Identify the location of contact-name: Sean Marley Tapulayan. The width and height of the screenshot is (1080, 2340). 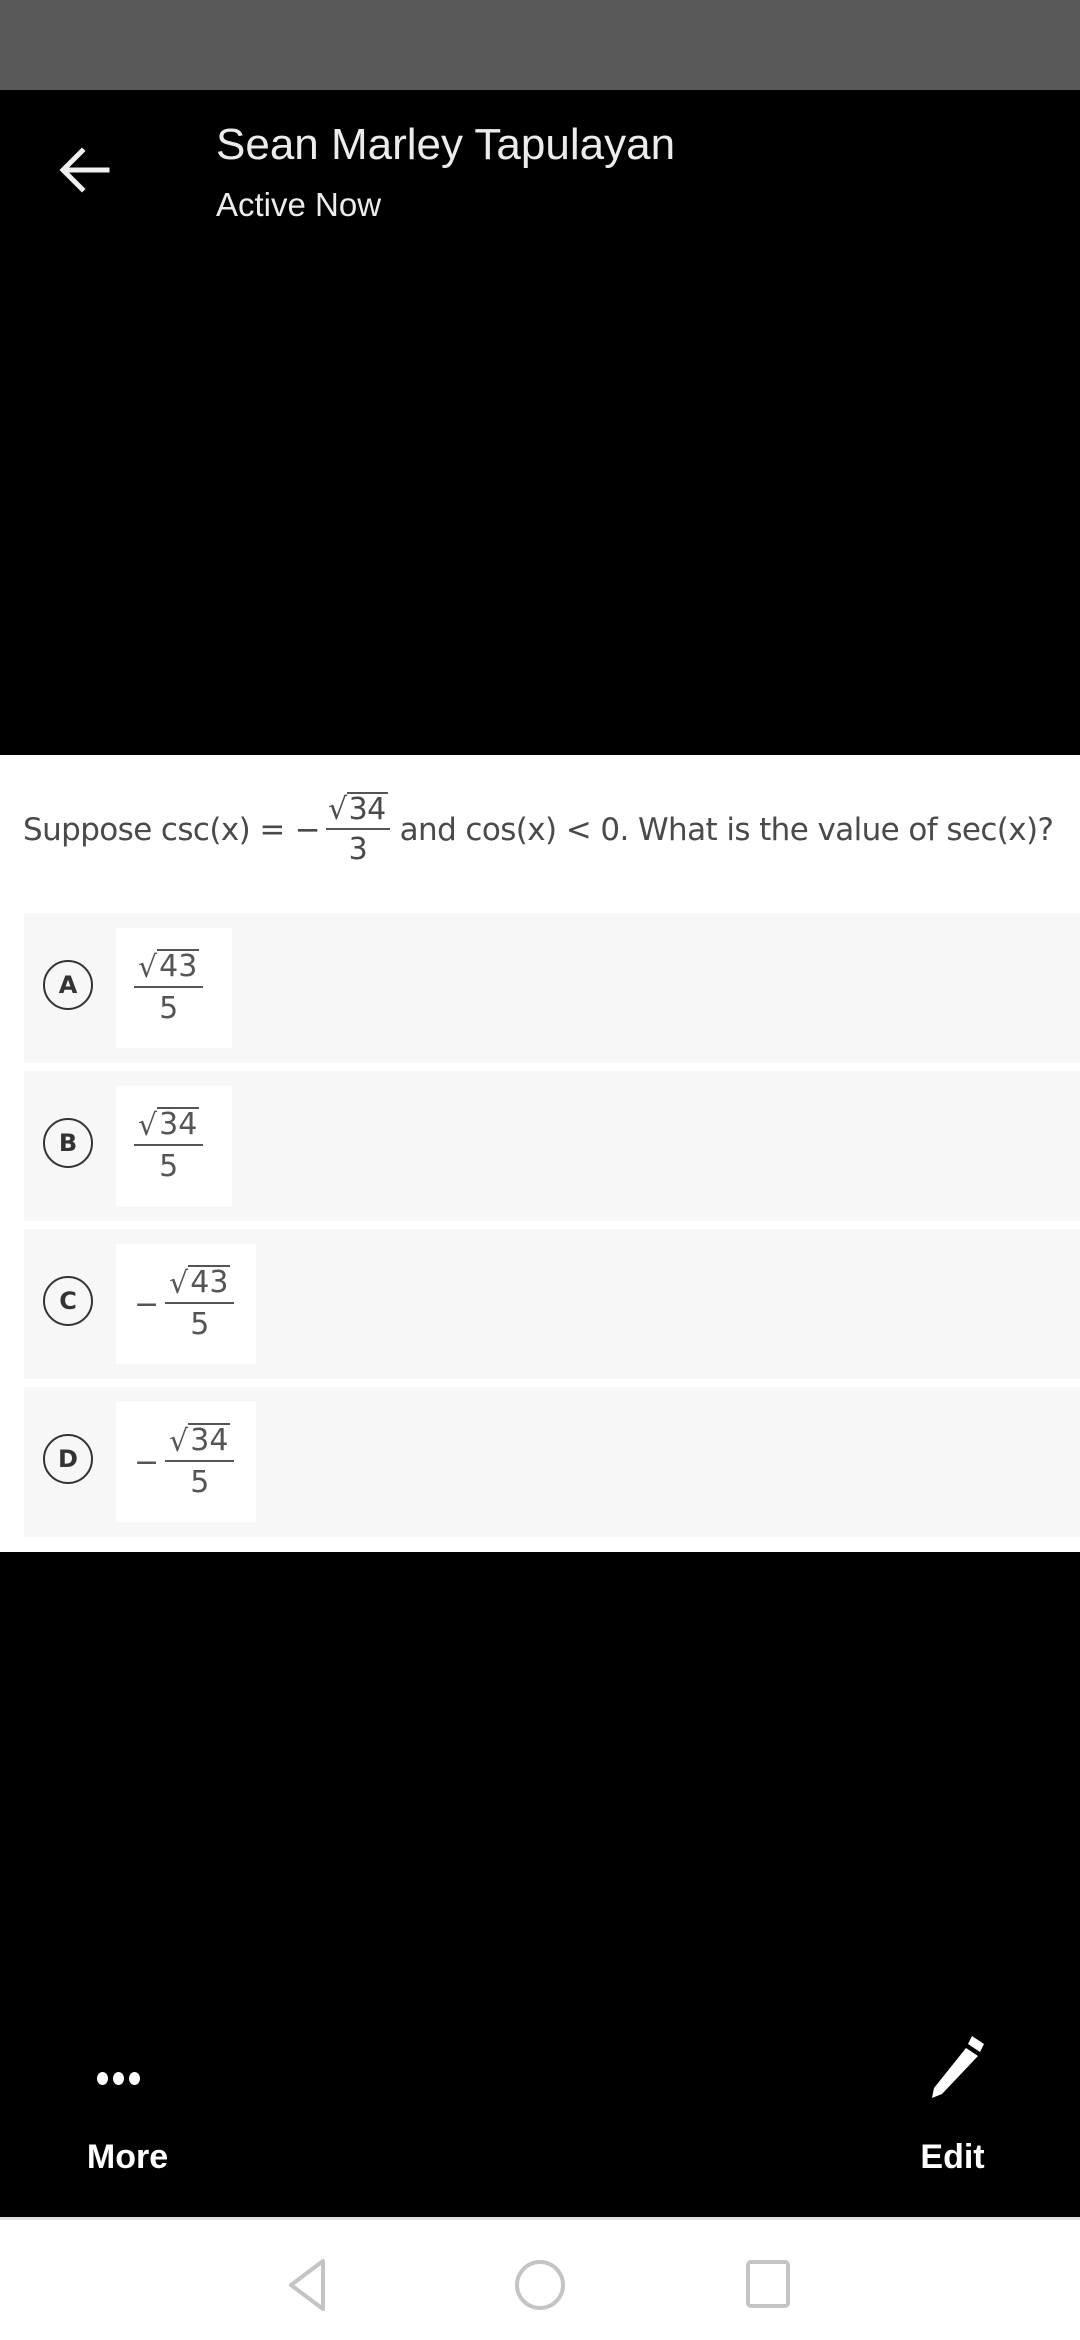
(446, 144).